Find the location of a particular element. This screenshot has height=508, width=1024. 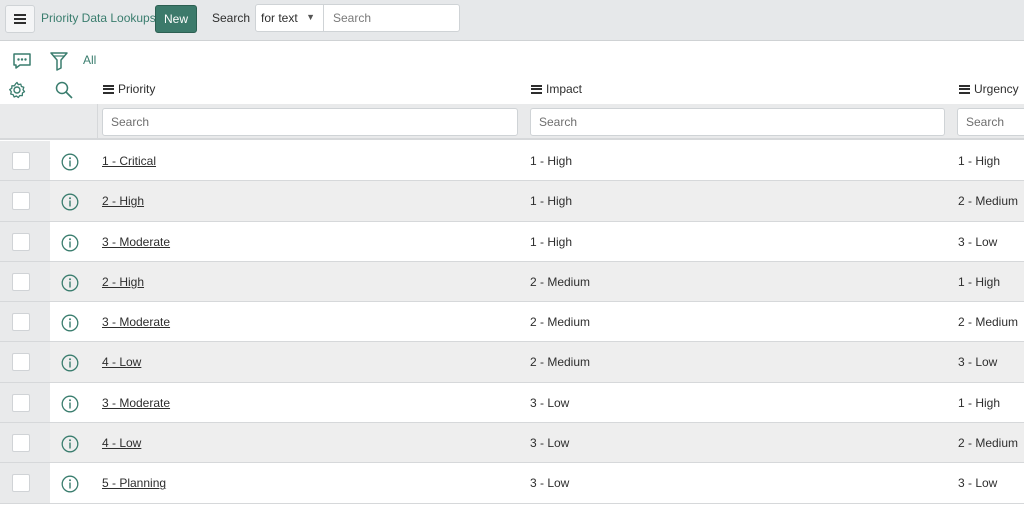

priority-search-input is located at coordinates (310, 122).